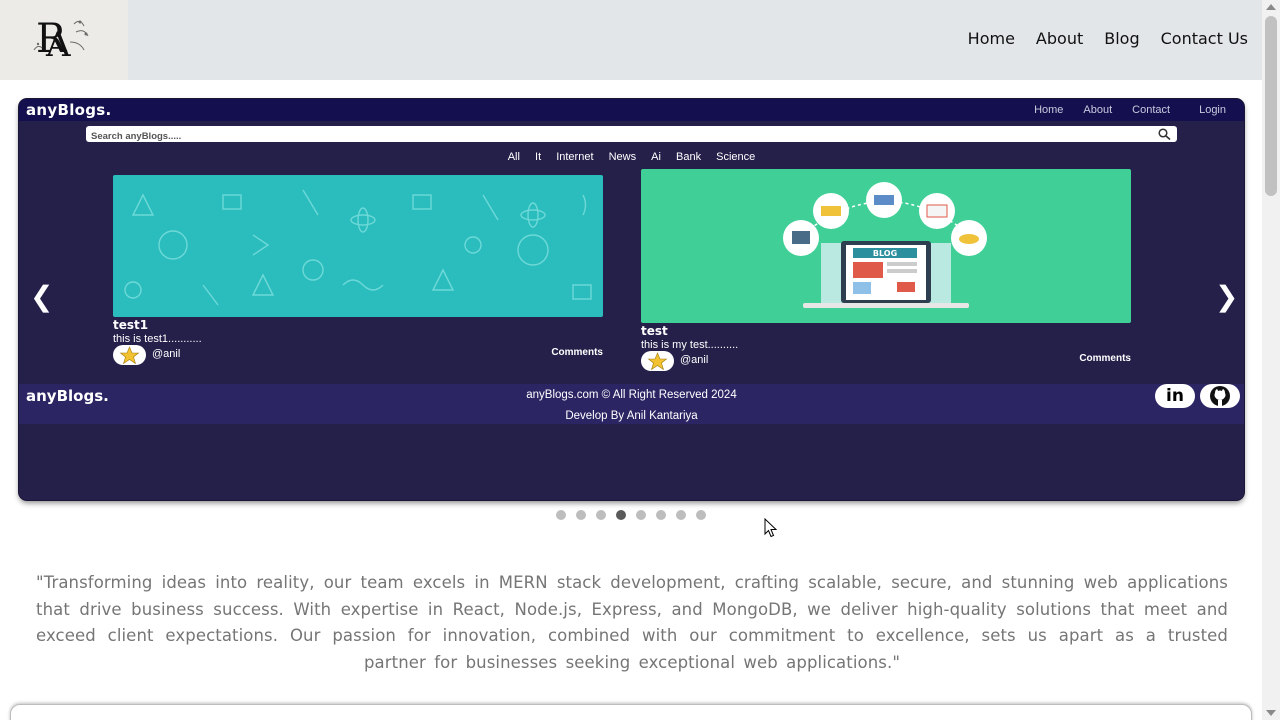 Image resolution: width=1280 pixels, height=720 pixels. I want to click on science-doodle-pattern-icon, so click(358, 247).